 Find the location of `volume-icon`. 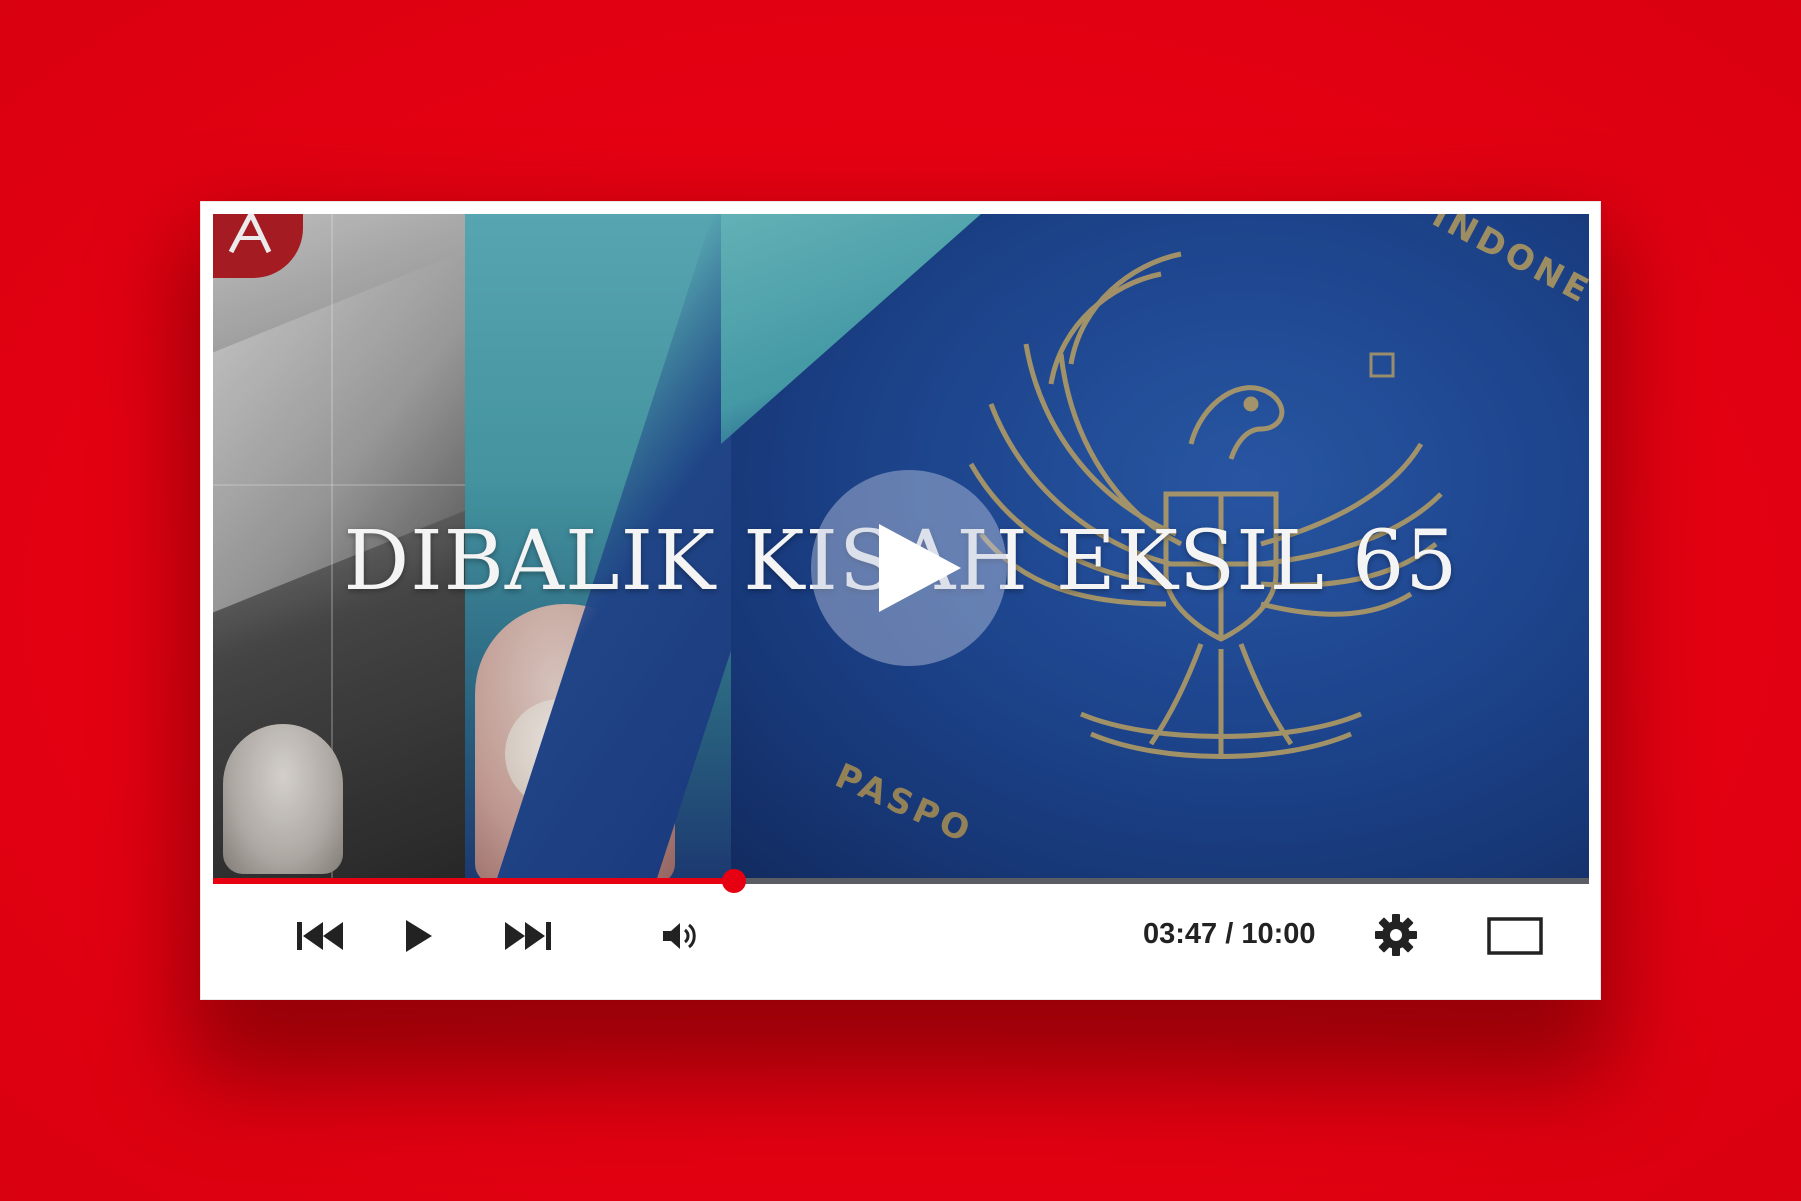

volume-icon is located at coordinates (679, 936).